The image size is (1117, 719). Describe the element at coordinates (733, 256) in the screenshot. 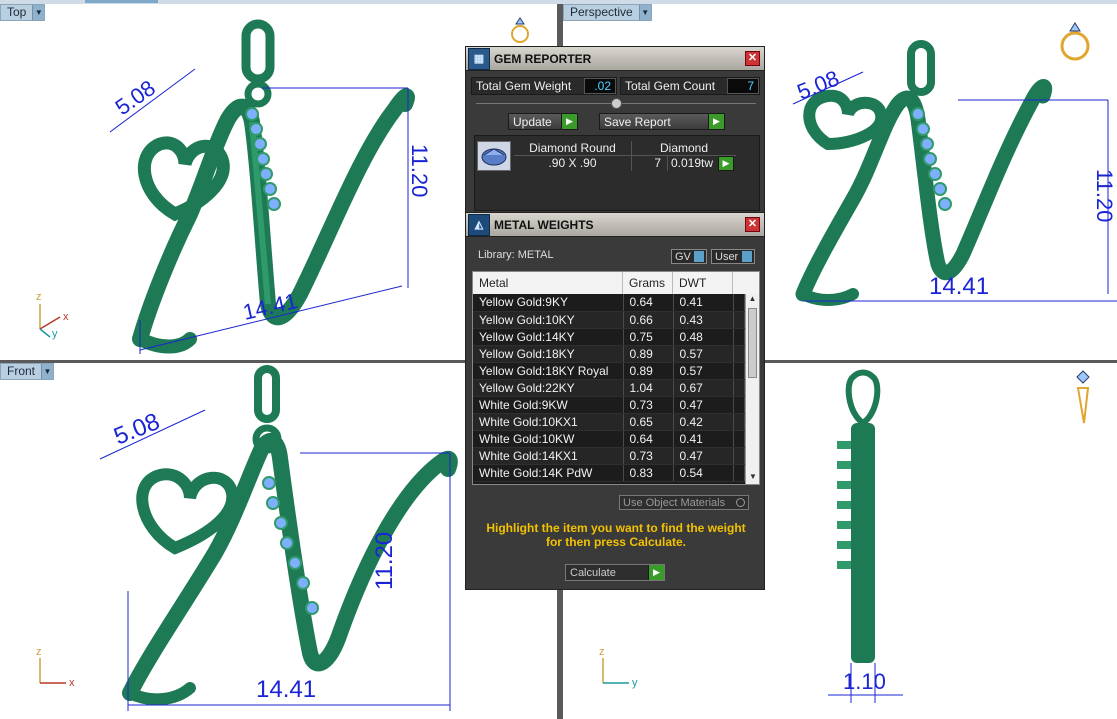

I see `user-toggle: User` at that location.